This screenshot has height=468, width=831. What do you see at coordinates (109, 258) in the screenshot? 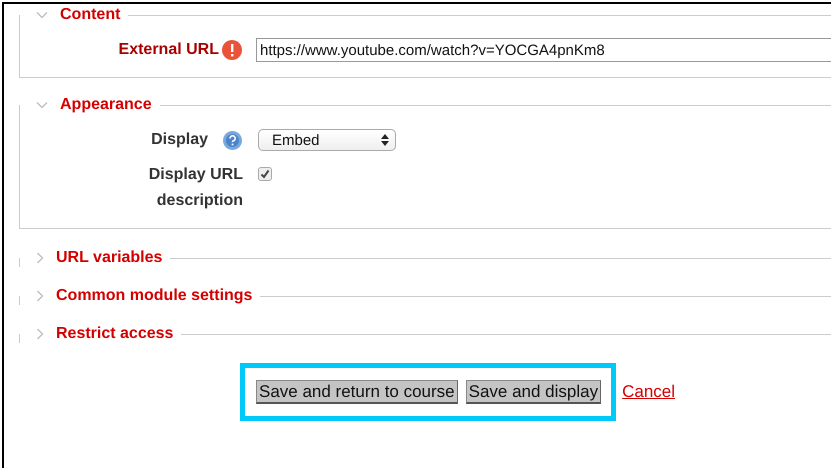
I see `section-heading: URL variables` at bounding box center [109, 258].